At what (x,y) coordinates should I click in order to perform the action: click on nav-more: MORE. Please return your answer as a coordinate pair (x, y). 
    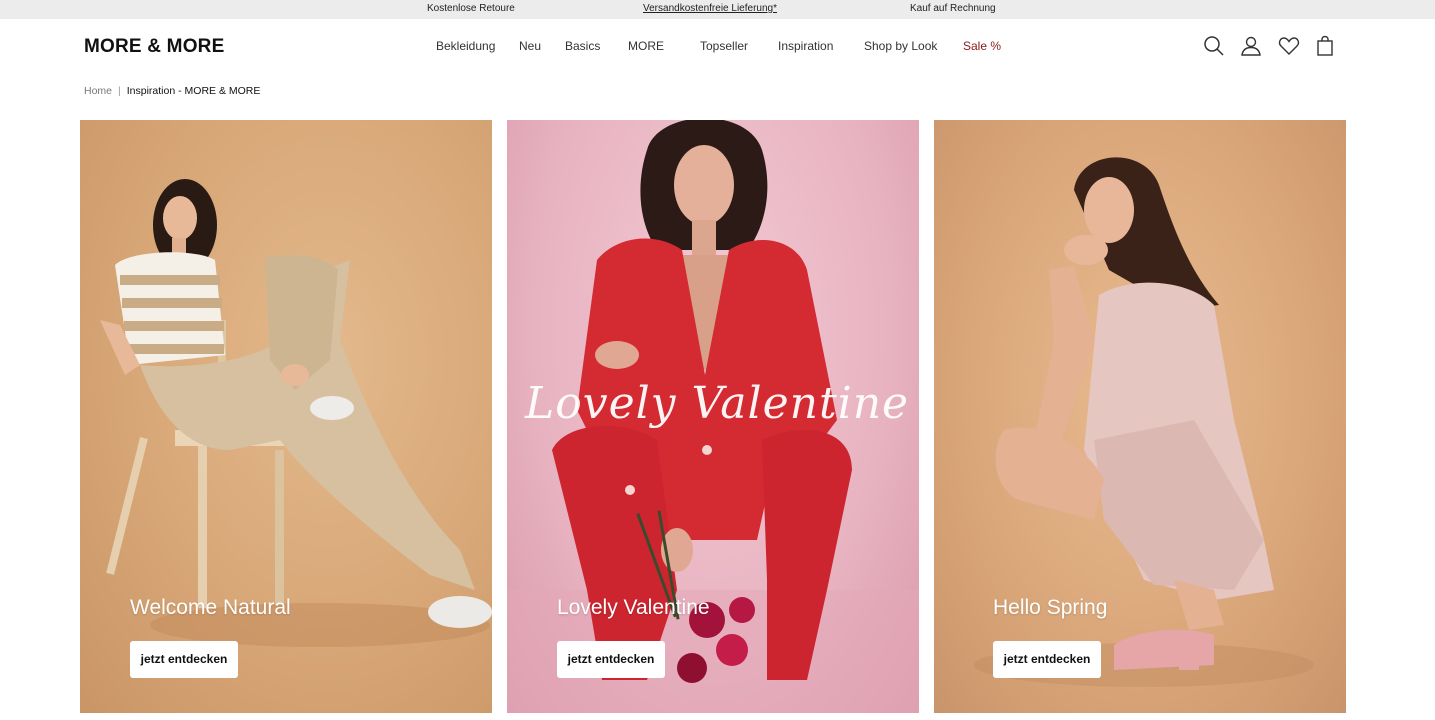
    Looking at the image, I should click on (646, 46).